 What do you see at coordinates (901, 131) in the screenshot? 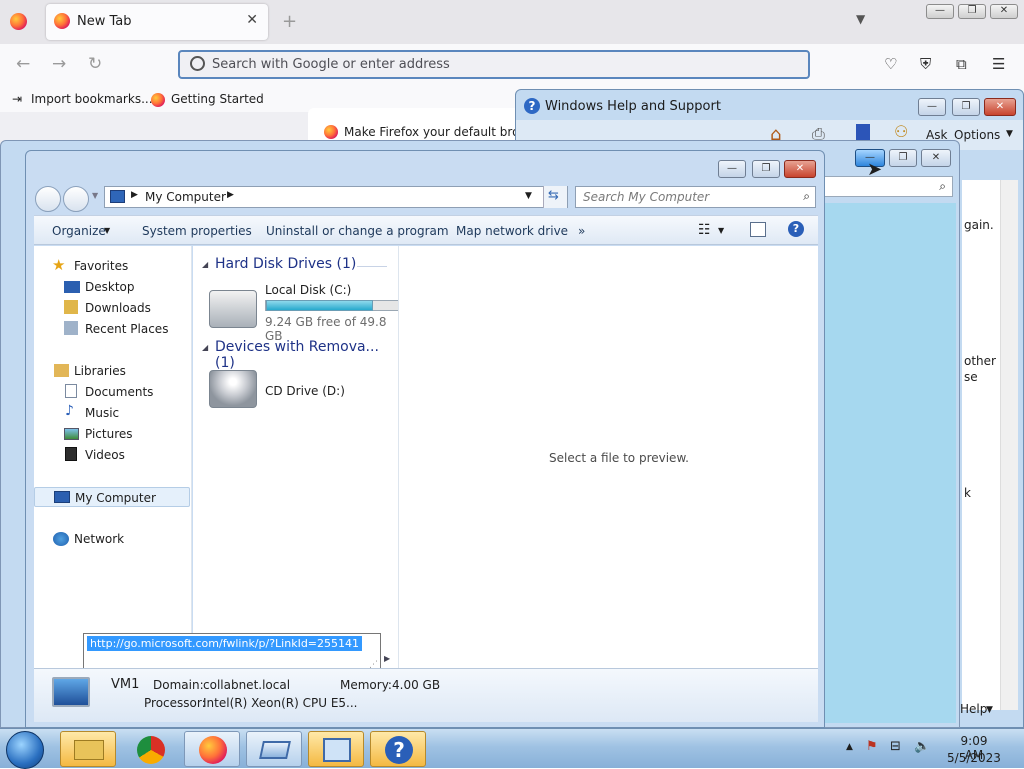
I see `ask-people-icon: ⚇` at bounding box center [901, 131].